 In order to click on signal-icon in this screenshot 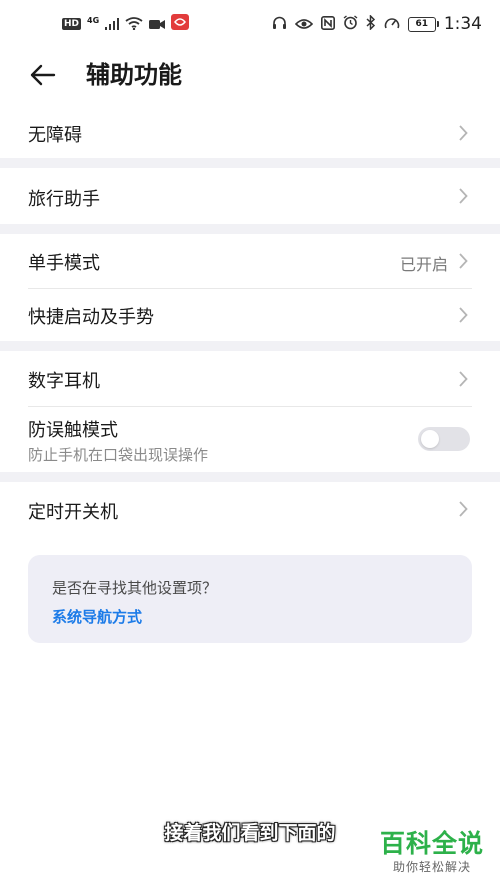, I will do `click(112, 24)`.